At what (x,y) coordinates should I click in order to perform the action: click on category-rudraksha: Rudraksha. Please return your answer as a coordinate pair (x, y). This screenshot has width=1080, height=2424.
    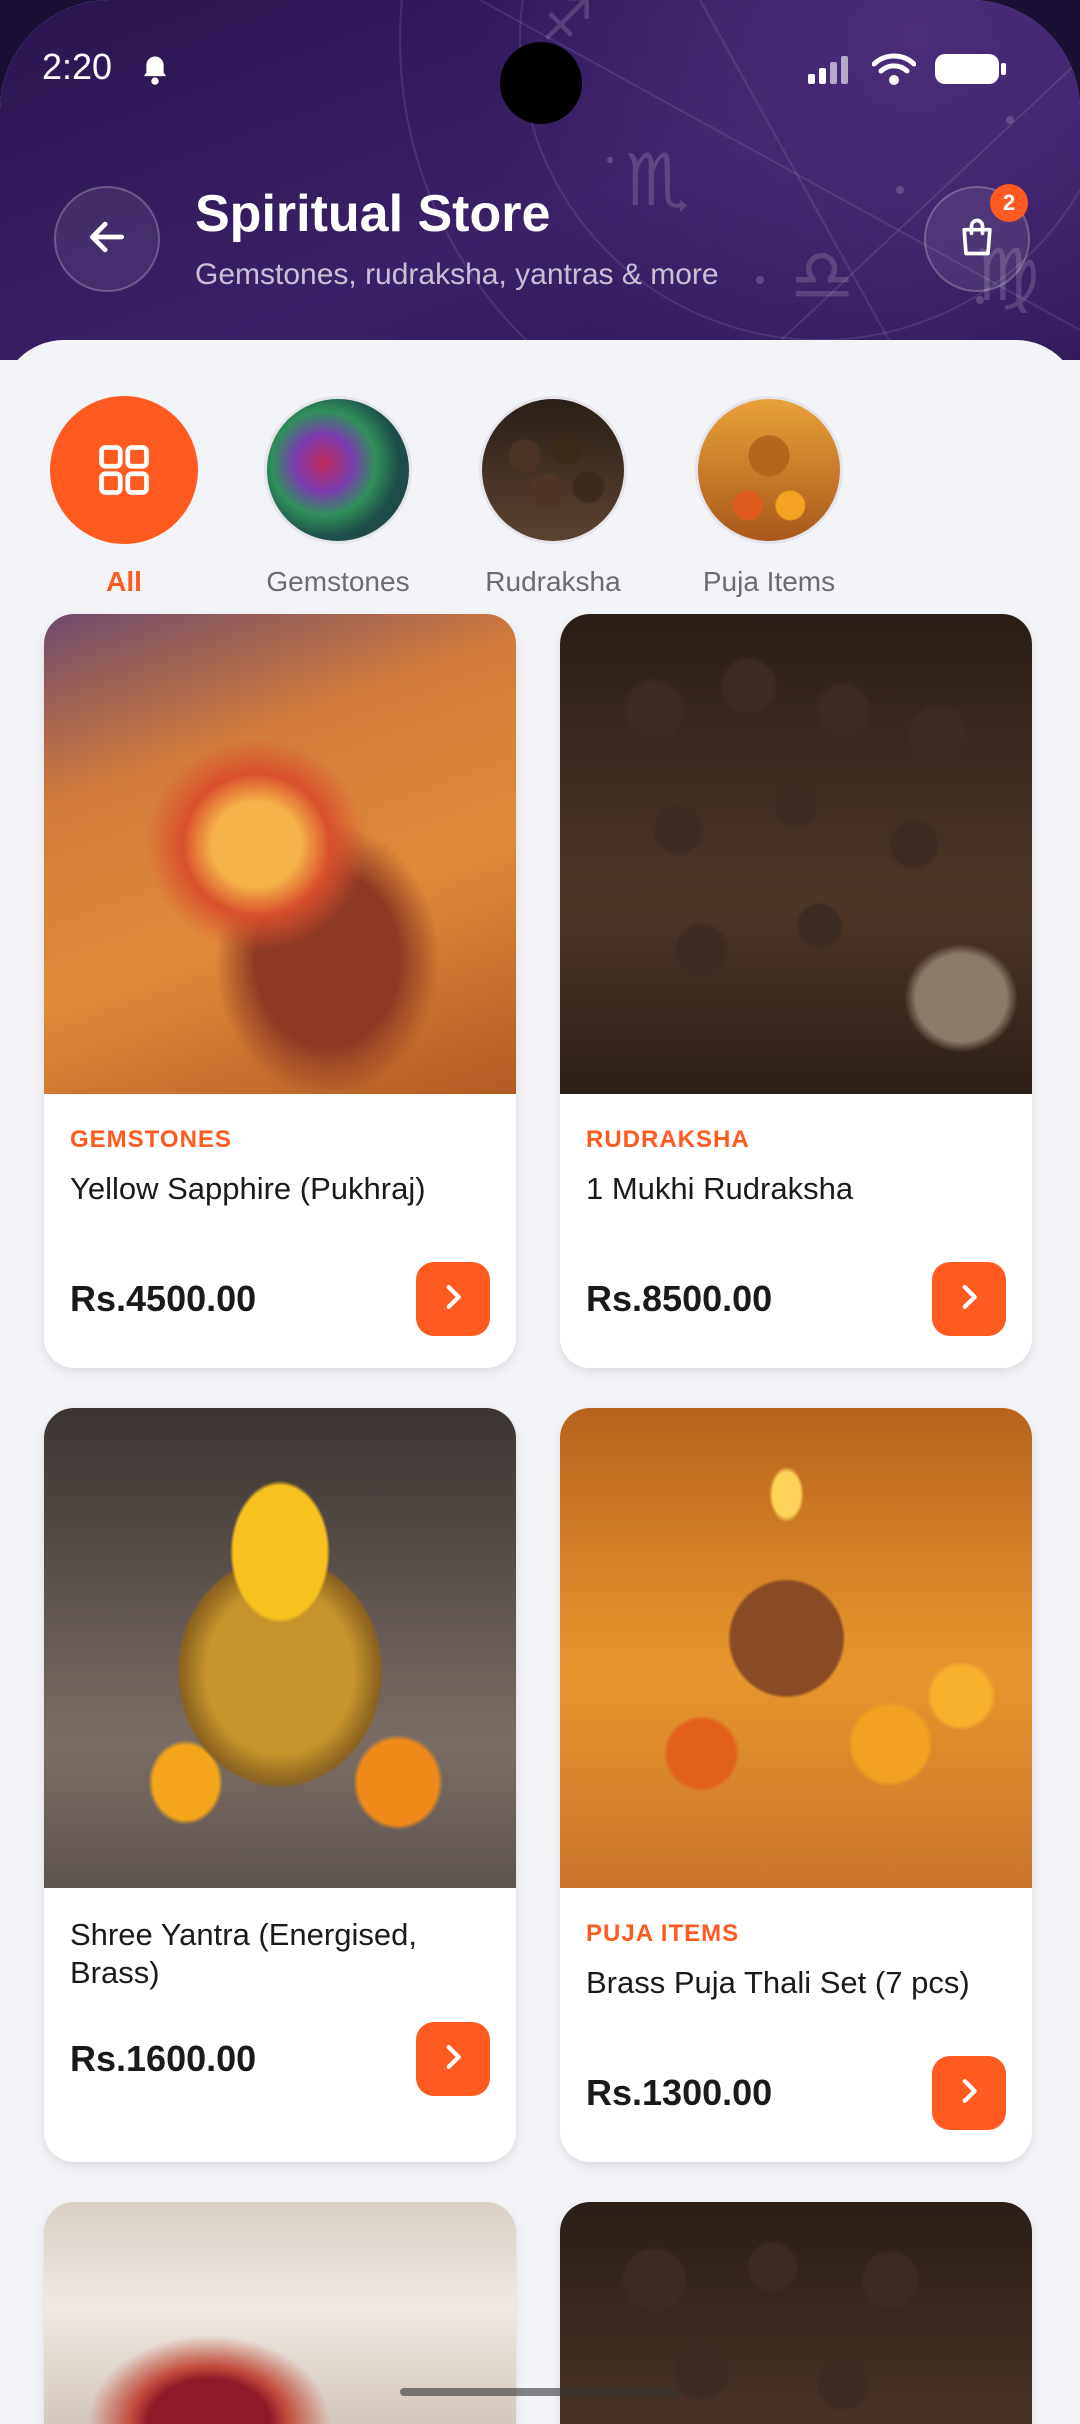
    Looking at the image, I should click on (553, 497).